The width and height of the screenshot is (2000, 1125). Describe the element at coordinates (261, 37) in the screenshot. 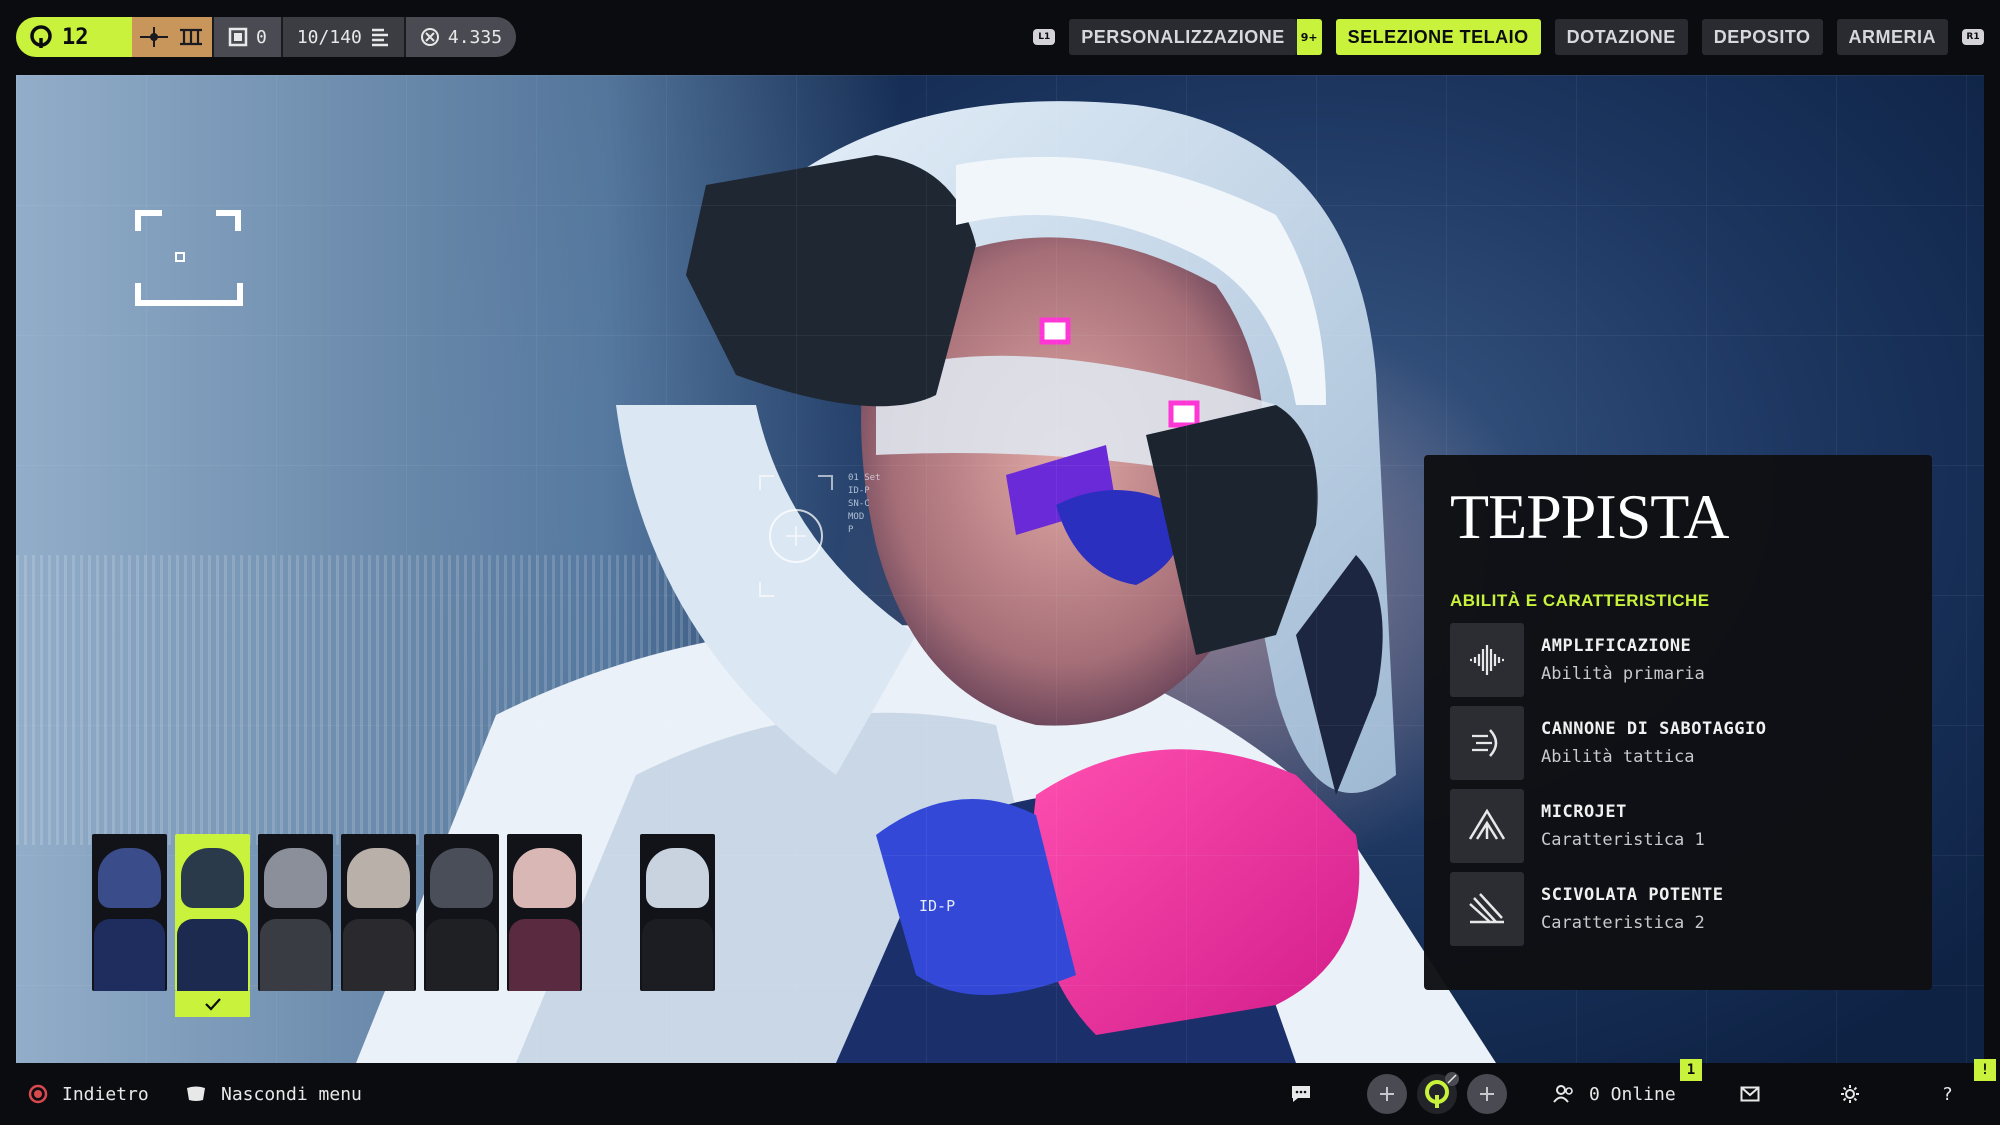

I see `slots-value: 0` at that location.